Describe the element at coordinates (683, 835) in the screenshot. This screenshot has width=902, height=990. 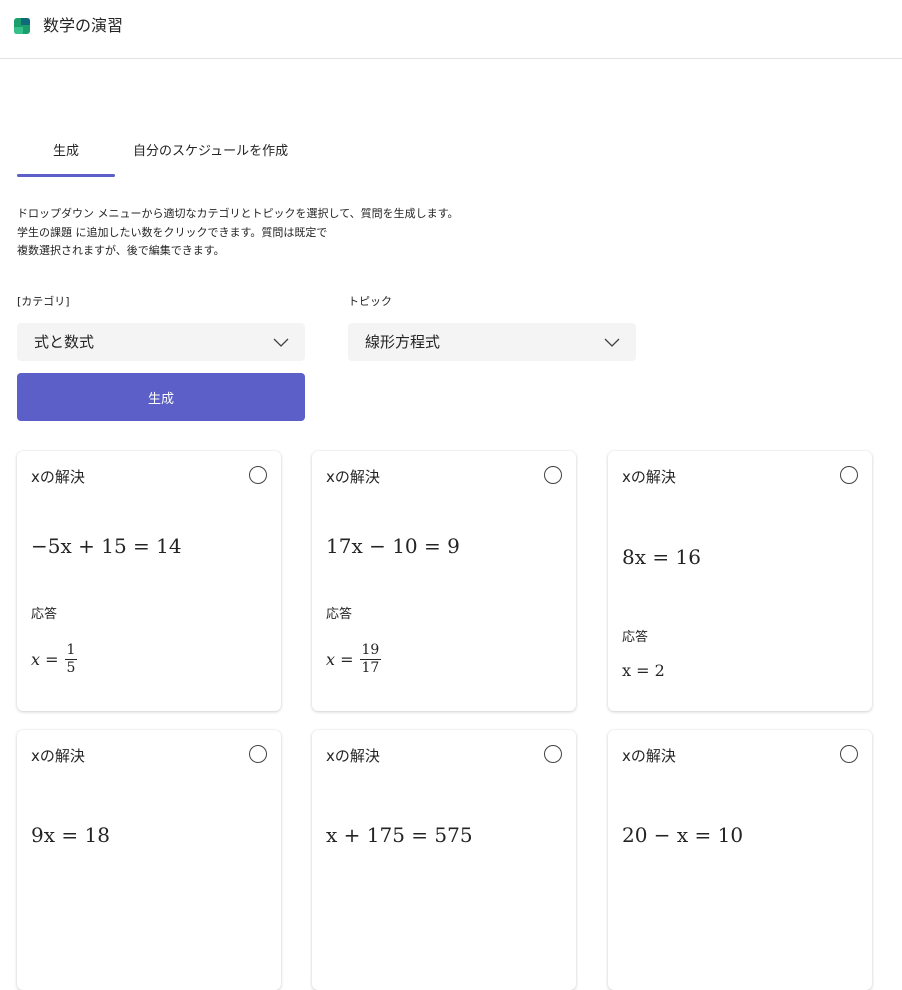
I see `question-equation: 20 − x = 10` at that location.